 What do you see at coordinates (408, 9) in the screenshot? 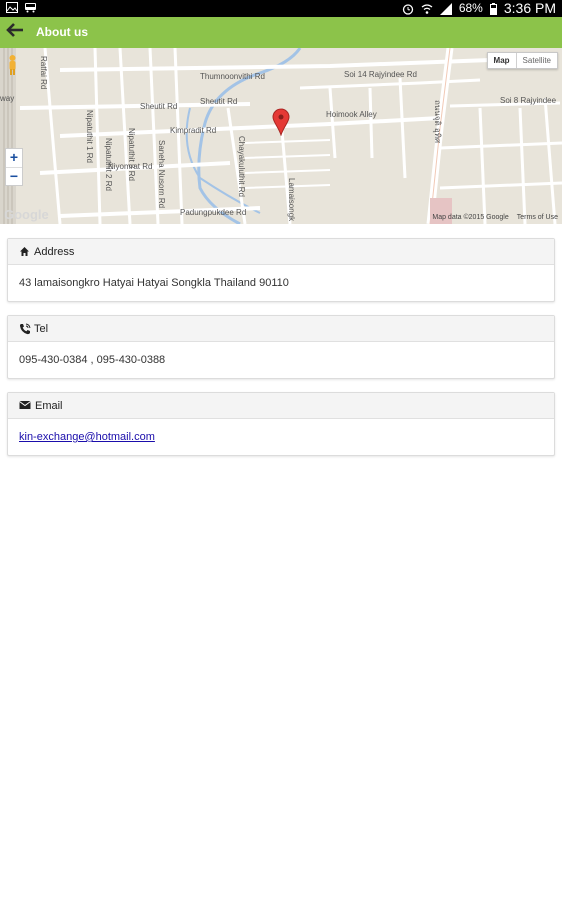
I see `alarm-icon` at bounding box center [408, 9].